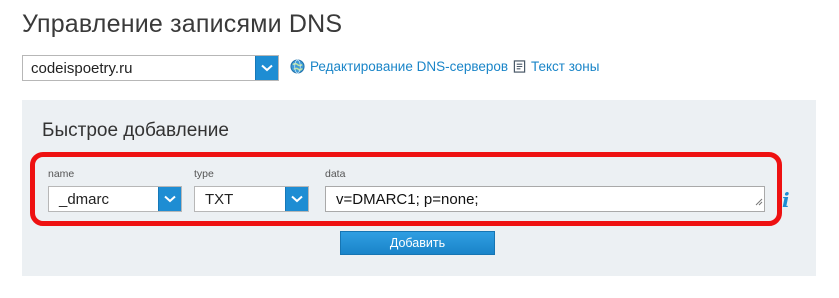 The image size is (839, 298). Describe the element at coordinates (150, 68) in the screenshot. I see `domain-select: codeispoetry.ru` at that location.